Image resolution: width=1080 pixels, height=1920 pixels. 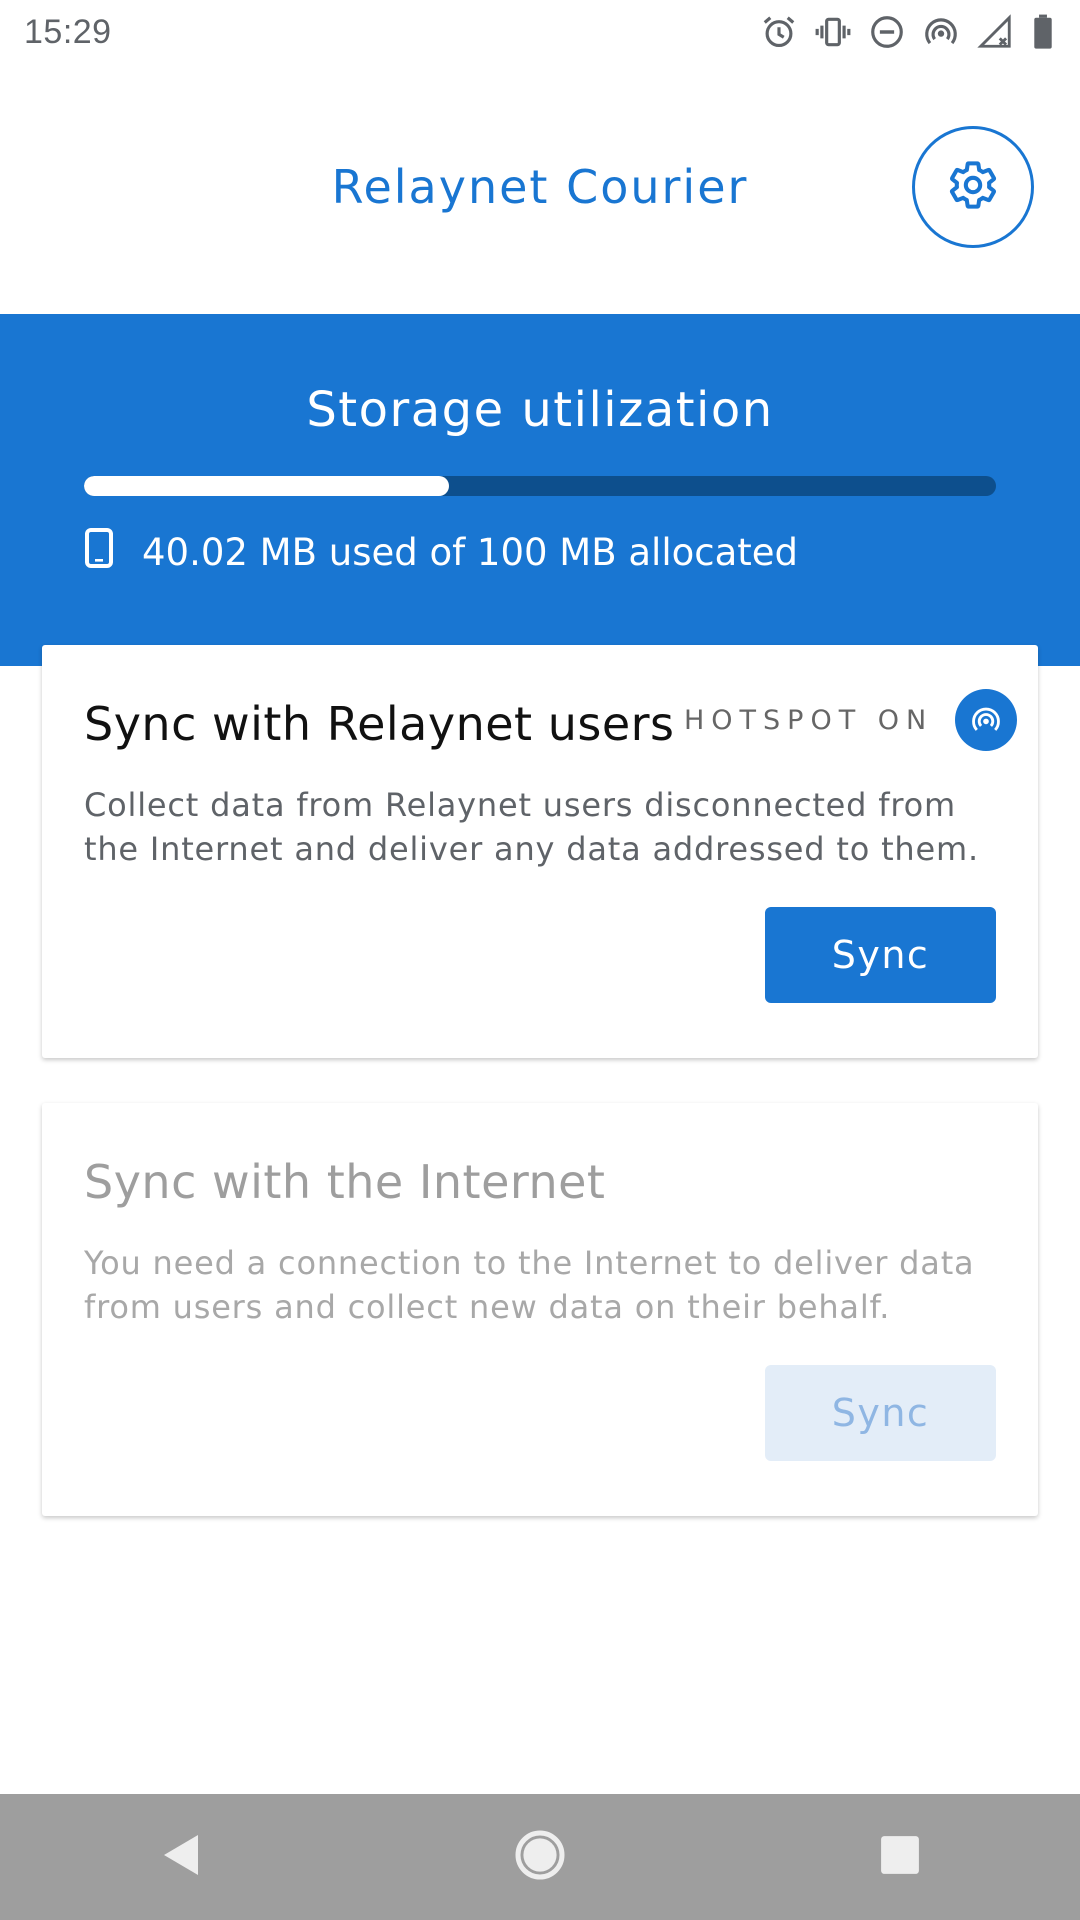 What do you see at coordinates (540, 32) in the screenshot?
I see `status-bar: 15:29` at bounding box center [540, 32].